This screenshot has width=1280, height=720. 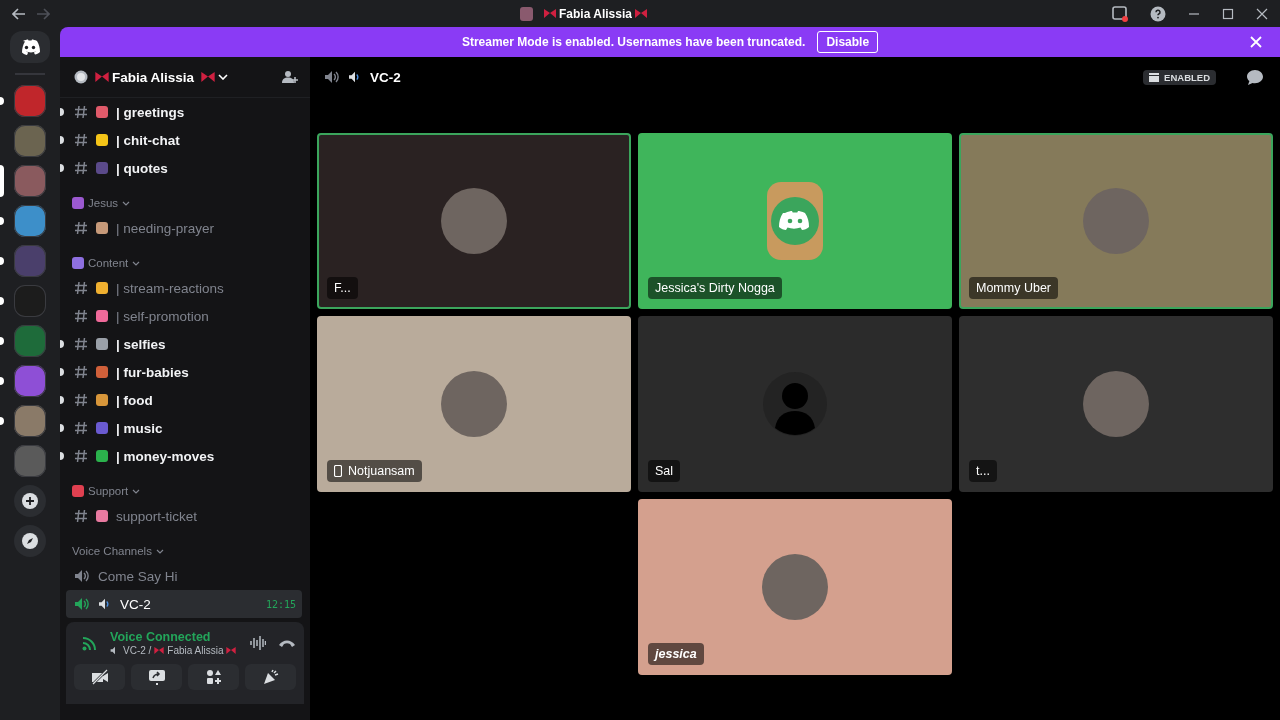 I want to click on shapes-icon, so click(x=213, y=677).